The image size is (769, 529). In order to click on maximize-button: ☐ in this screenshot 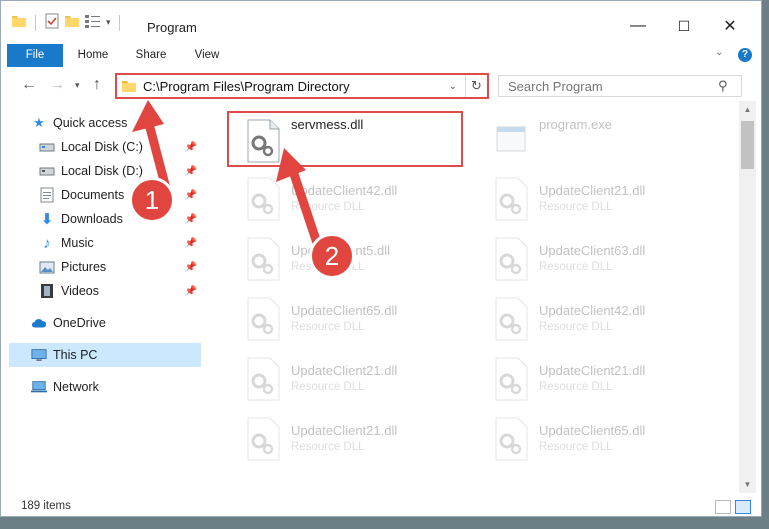, I will do `click(684, 26)`.